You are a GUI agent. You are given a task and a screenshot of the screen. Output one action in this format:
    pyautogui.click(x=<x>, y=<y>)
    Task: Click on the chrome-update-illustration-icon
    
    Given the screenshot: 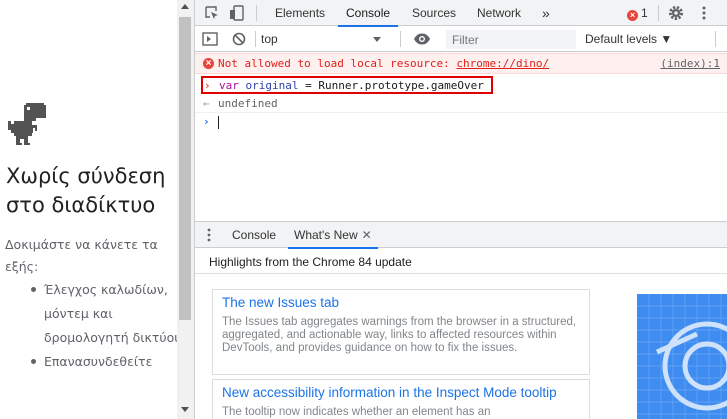 What is the action you would take?
    pyautogui.click(x=682, y=356)
    